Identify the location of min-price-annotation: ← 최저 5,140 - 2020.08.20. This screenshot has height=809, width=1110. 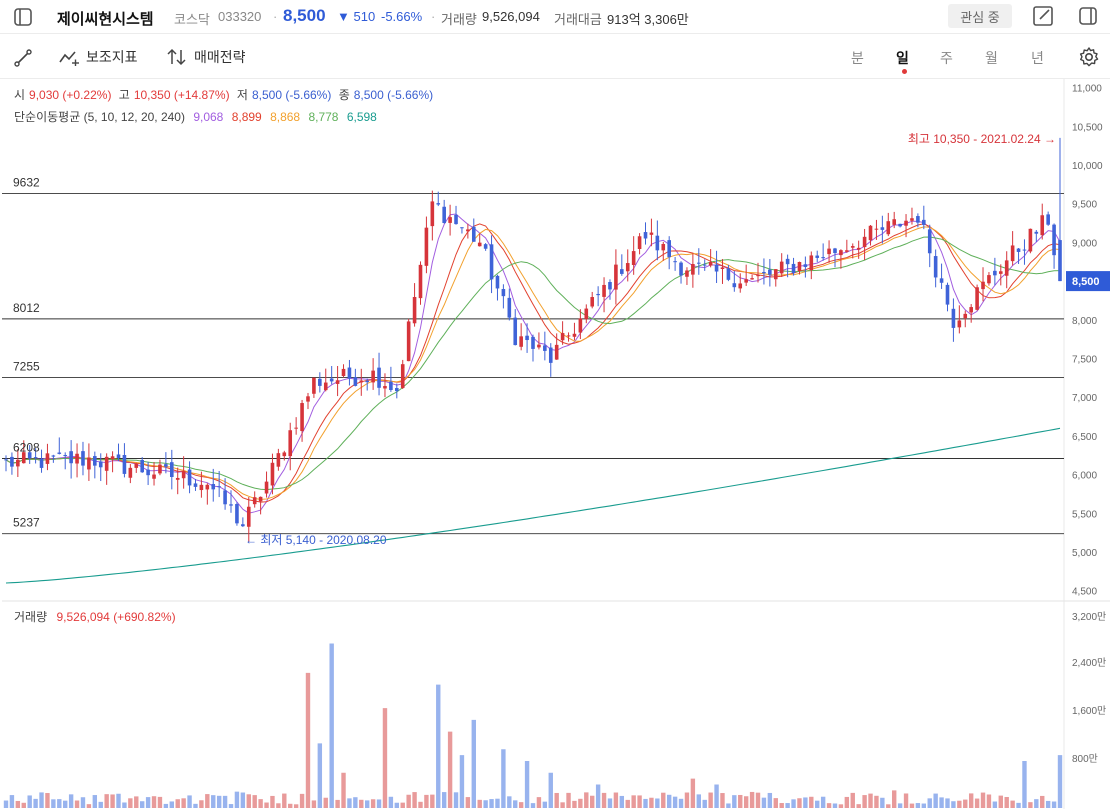
(316, 540).